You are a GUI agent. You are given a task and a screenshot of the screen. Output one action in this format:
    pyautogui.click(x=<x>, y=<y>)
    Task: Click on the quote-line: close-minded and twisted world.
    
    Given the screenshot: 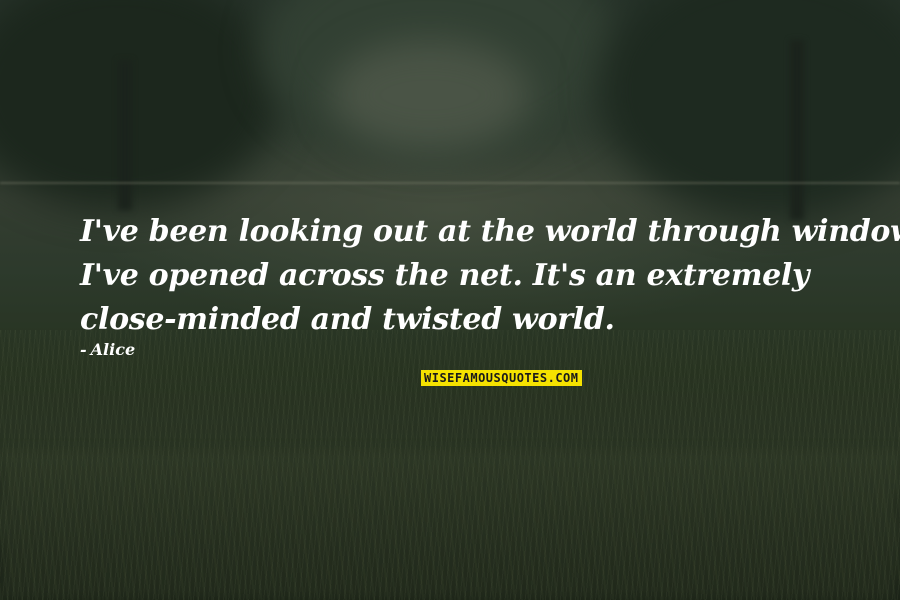 What is the action you would take?
    pyautogui.click(x=347, y=319)
    